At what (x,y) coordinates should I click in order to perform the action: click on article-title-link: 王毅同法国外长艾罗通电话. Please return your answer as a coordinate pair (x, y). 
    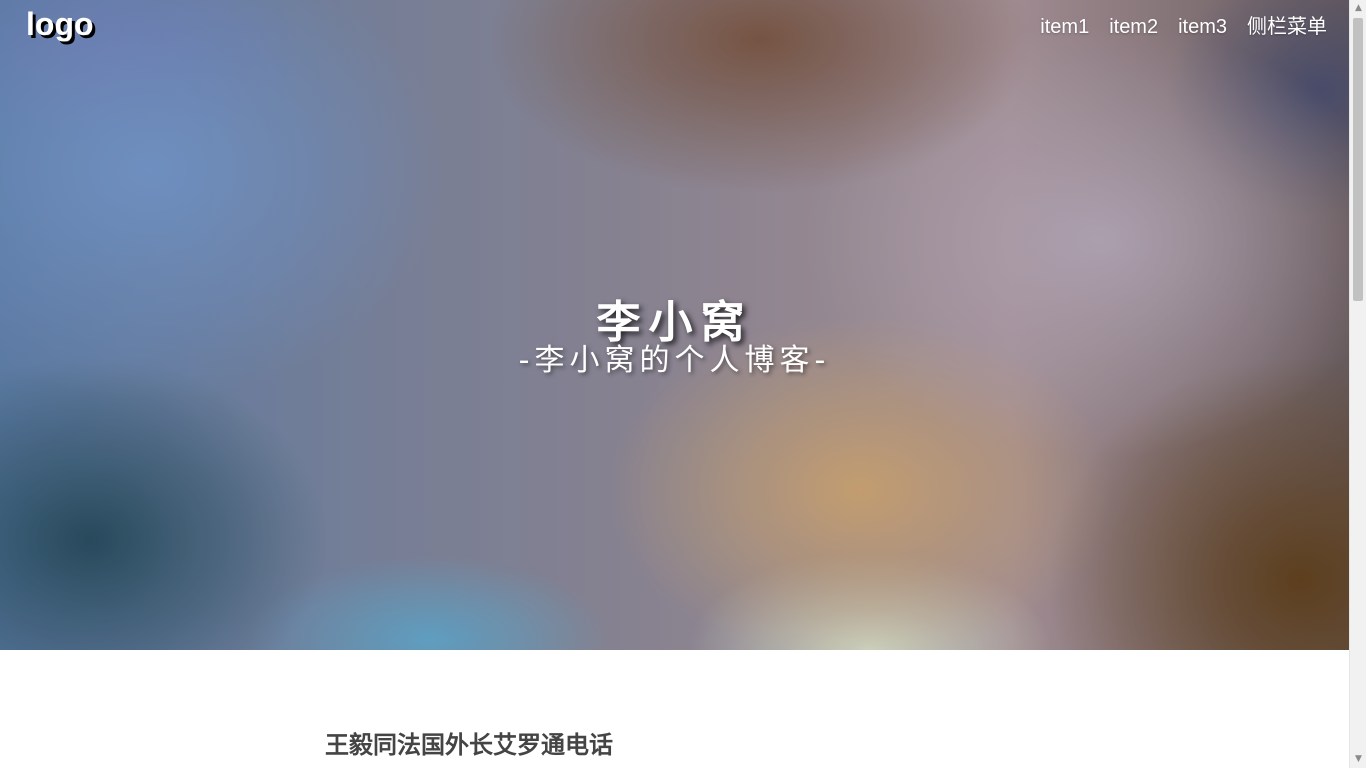
    Looking at the image, I should click on (469, 745).